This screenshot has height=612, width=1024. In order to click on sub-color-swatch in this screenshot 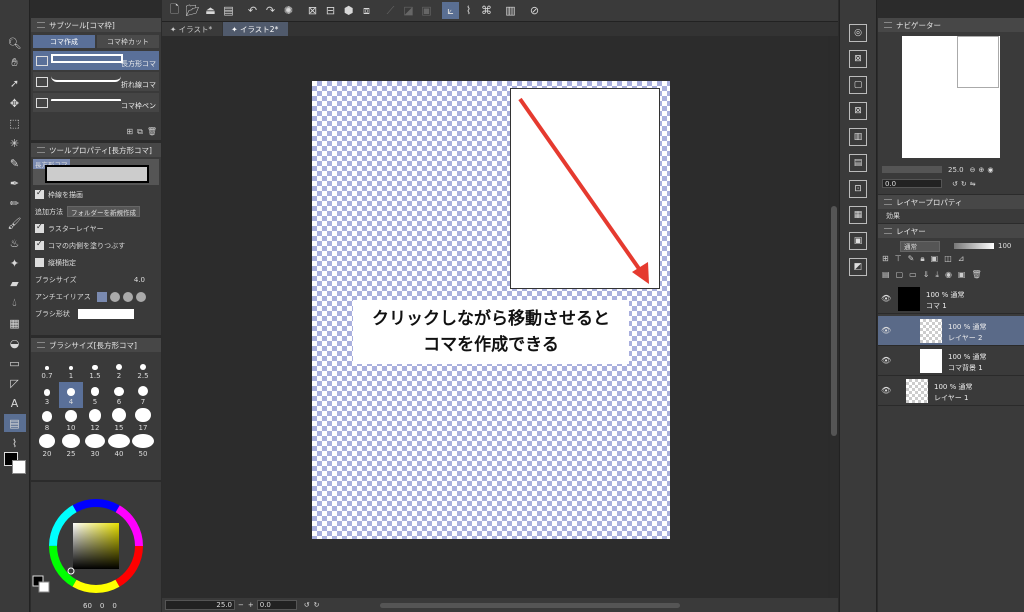, I will do `click(19, 467)`.